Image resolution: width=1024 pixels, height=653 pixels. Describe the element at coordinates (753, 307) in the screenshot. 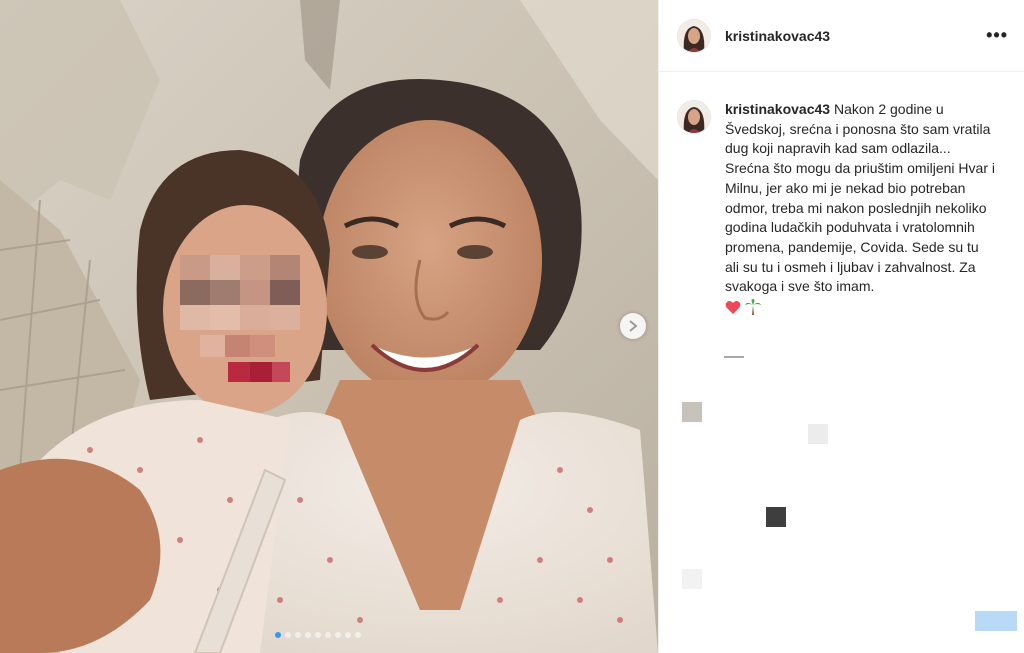

I see `palm-tree-emoji-icon` at that location.